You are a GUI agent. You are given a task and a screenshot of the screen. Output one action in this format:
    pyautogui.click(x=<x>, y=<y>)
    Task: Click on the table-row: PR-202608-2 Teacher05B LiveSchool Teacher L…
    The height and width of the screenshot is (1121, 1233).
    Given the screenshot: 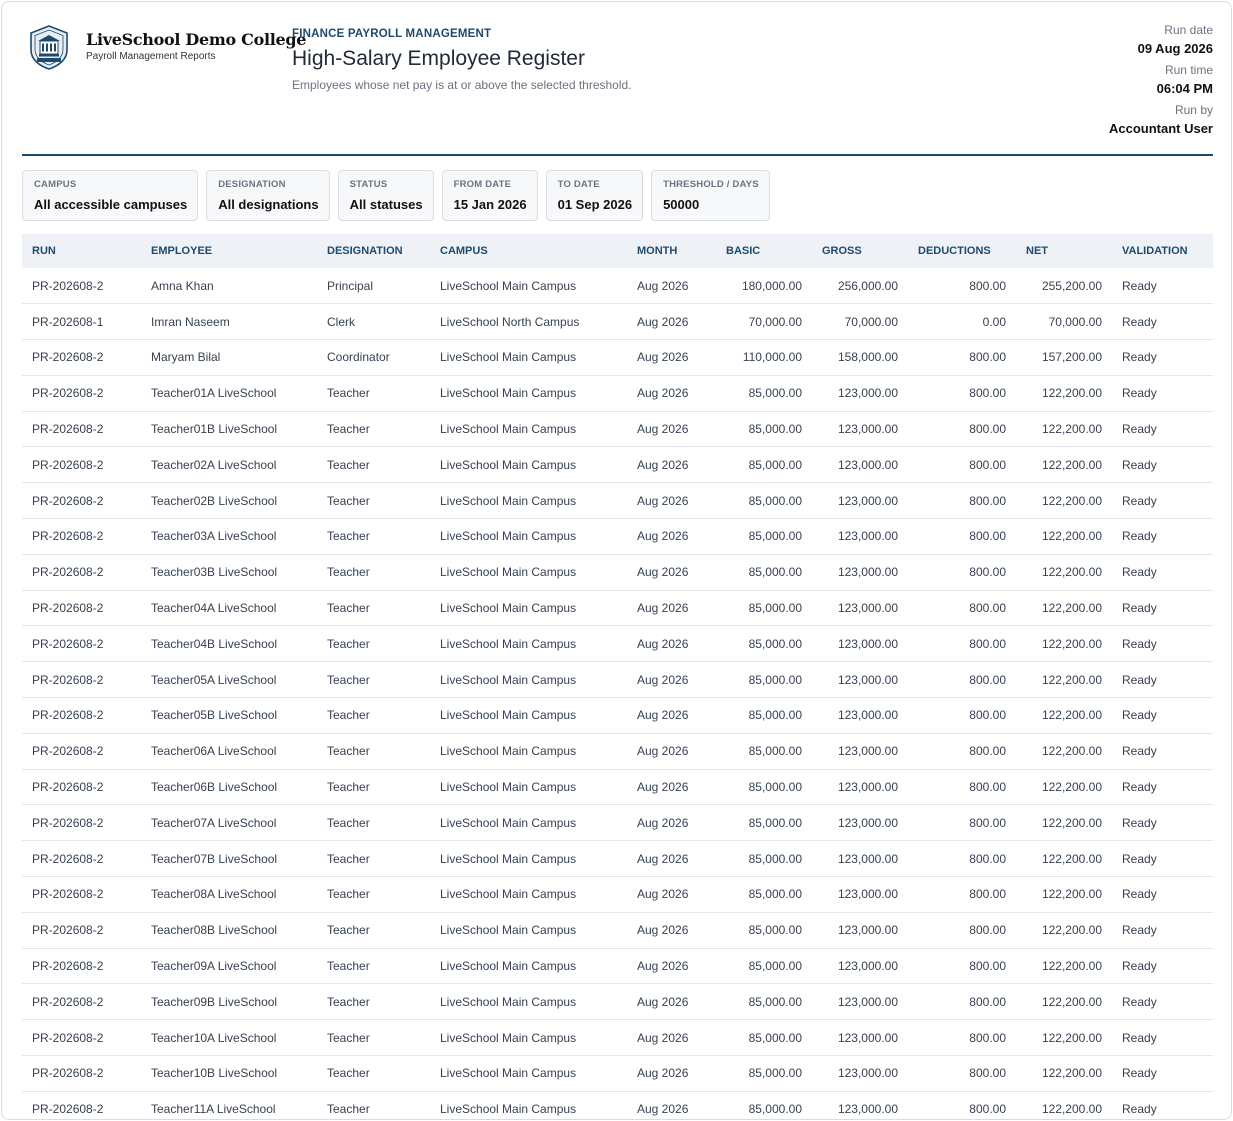 What is the action you would take?
    pyautogui.click(x=617, y=715)
    